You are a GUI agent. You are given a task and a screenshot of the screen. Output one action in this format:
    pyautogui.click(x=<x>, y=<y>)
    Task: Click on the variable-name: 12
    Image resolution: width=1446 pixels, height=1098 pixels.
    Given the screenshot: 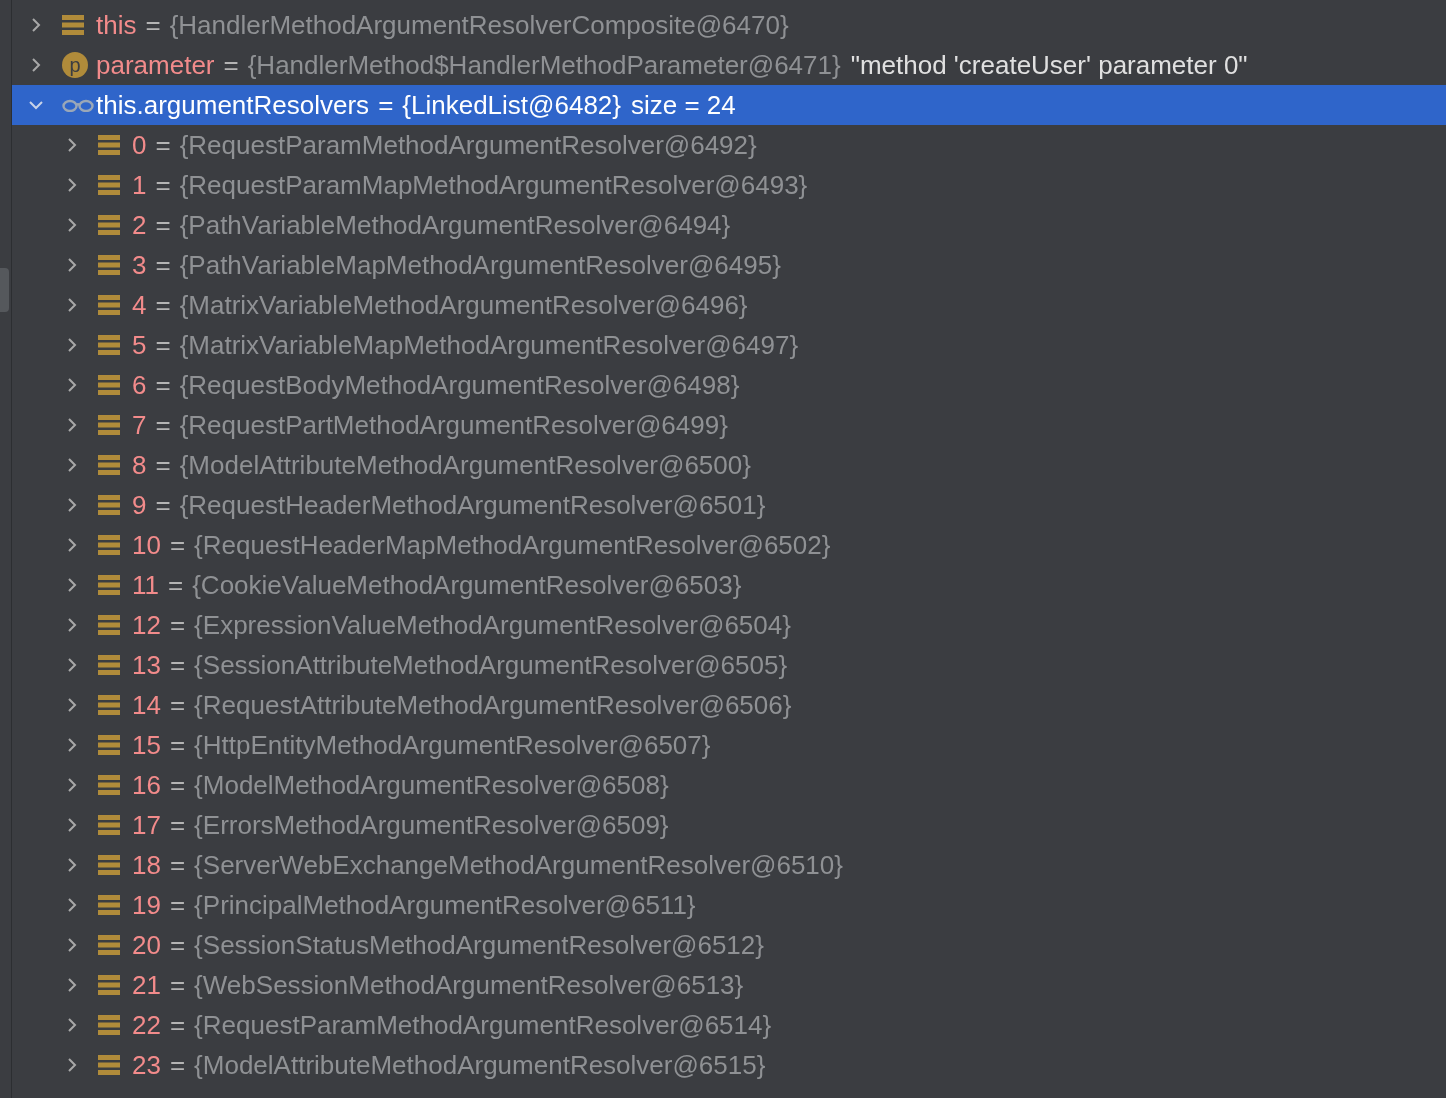 What is the action you would take?
    pyautogui.click(x=146, y=625)
    